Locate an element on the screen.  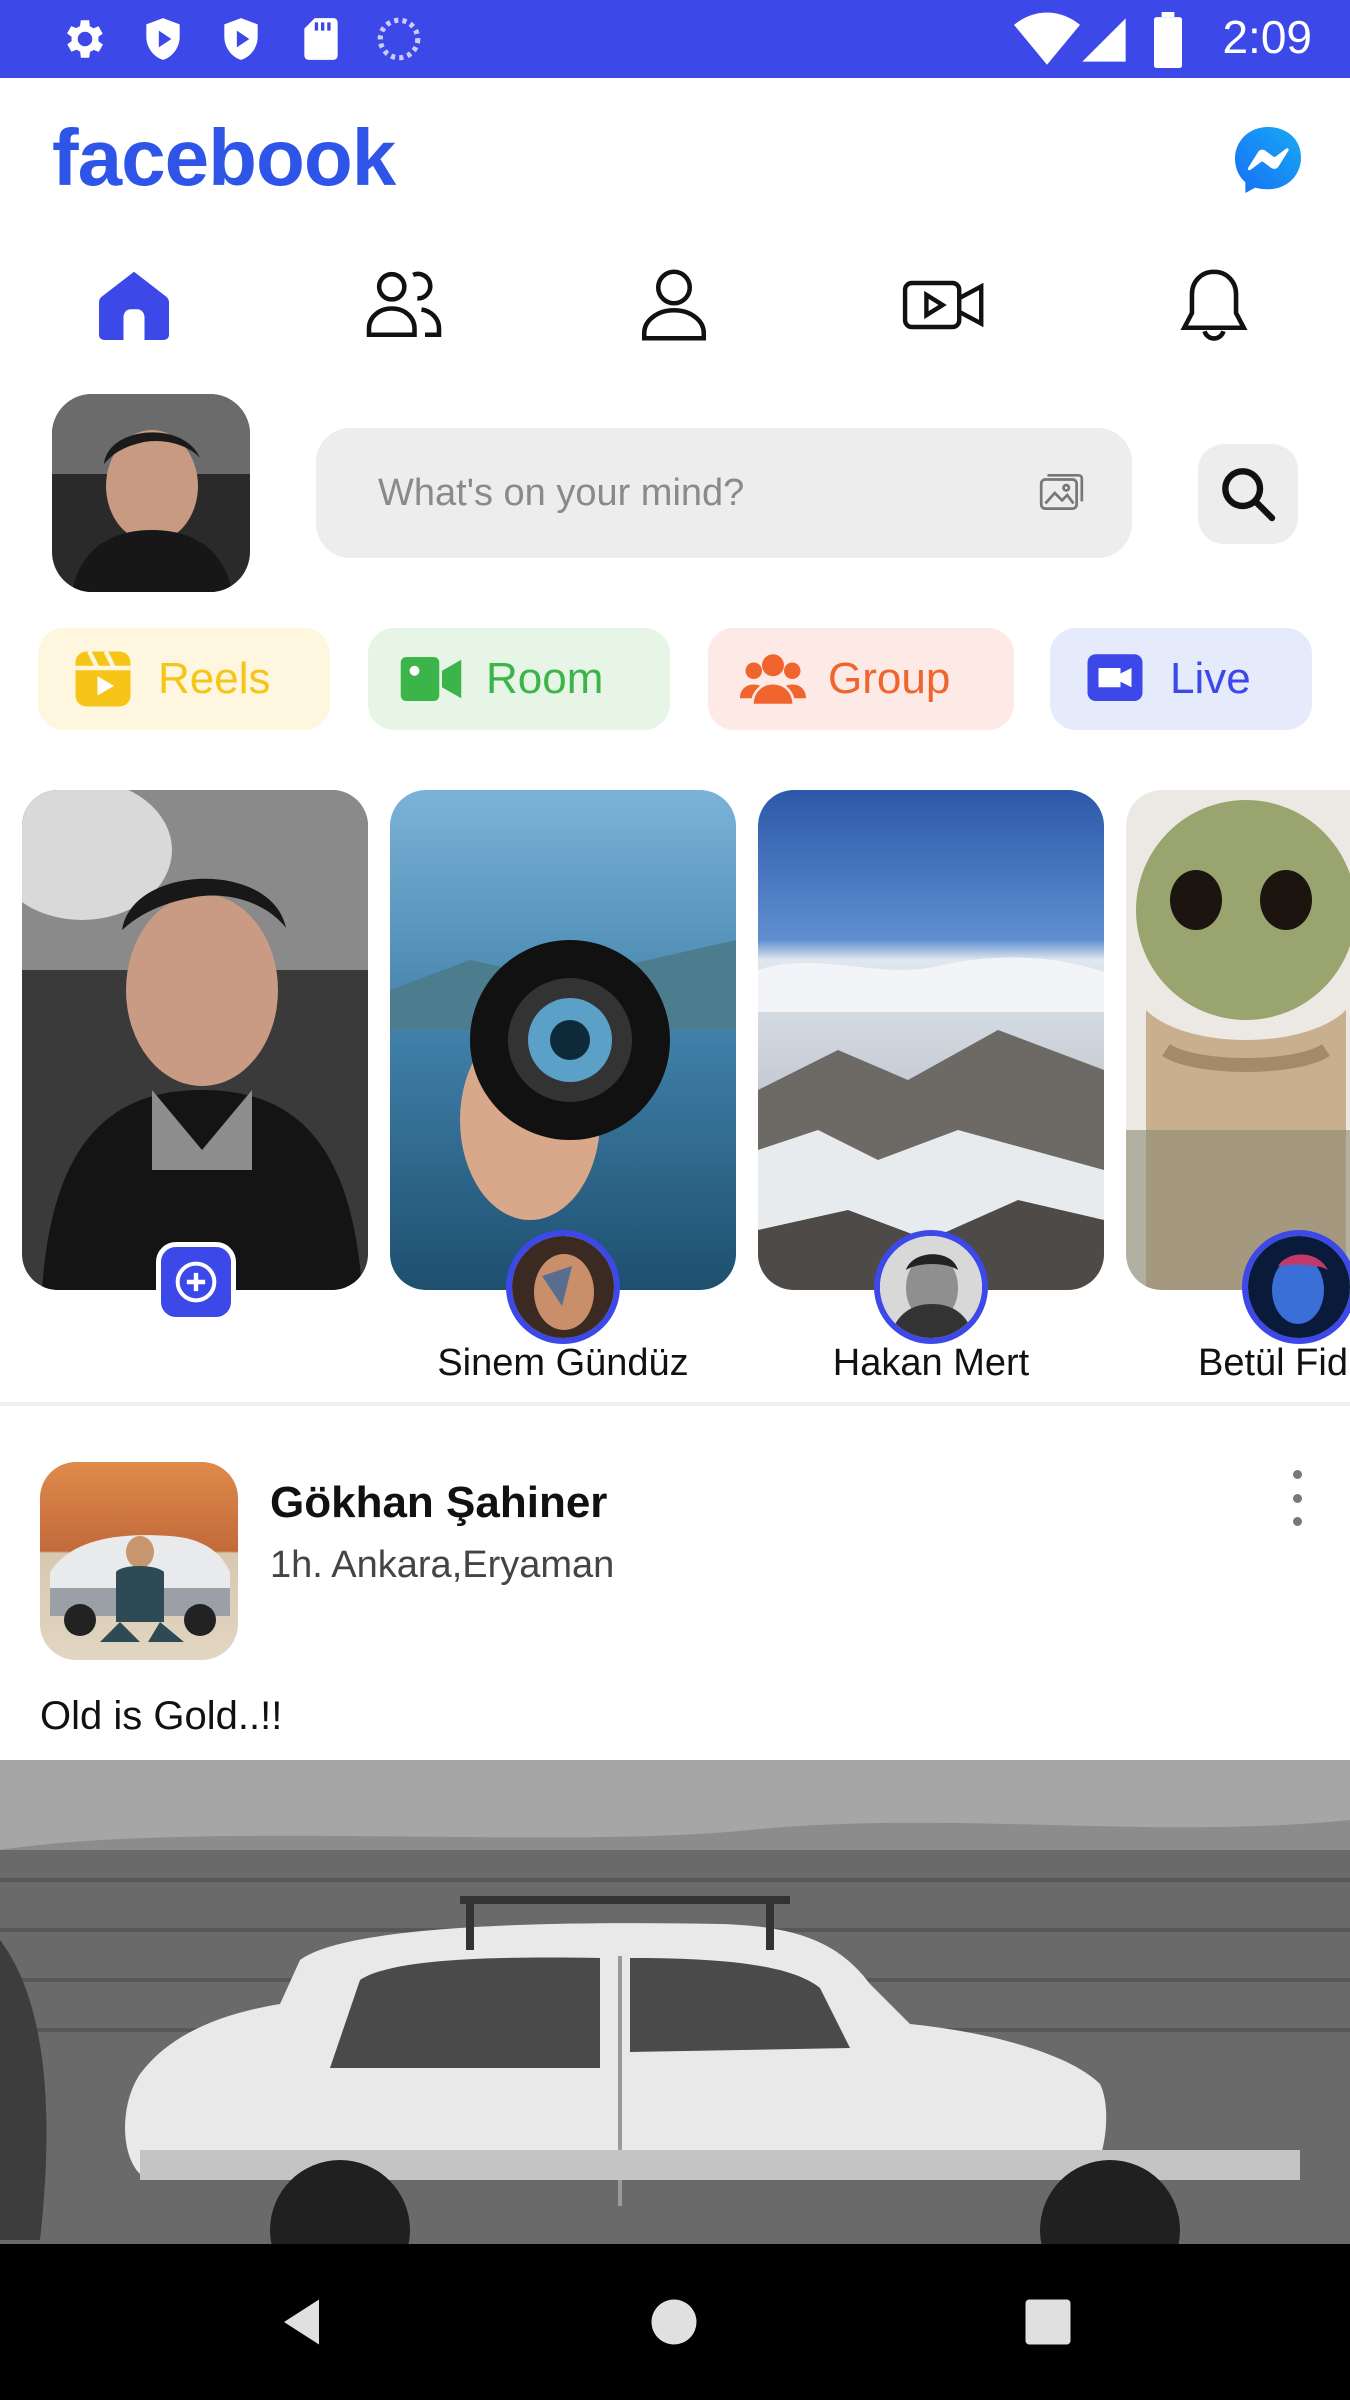
profile-icon is located at coordinates (674, 305).